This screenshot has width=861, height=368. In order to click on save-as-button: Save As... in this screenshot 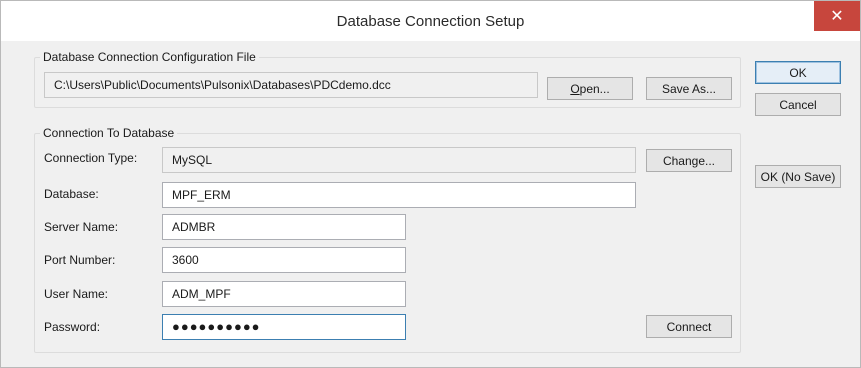, I will do `click(689, 88)`.